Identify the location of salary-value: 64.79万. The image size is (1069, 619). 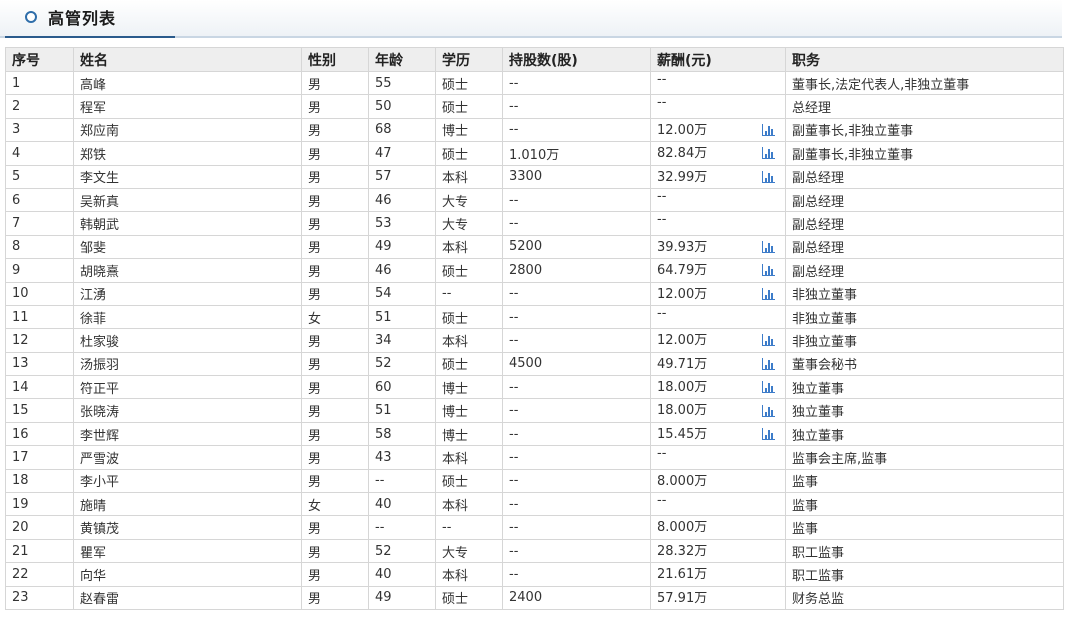
(682, 271).